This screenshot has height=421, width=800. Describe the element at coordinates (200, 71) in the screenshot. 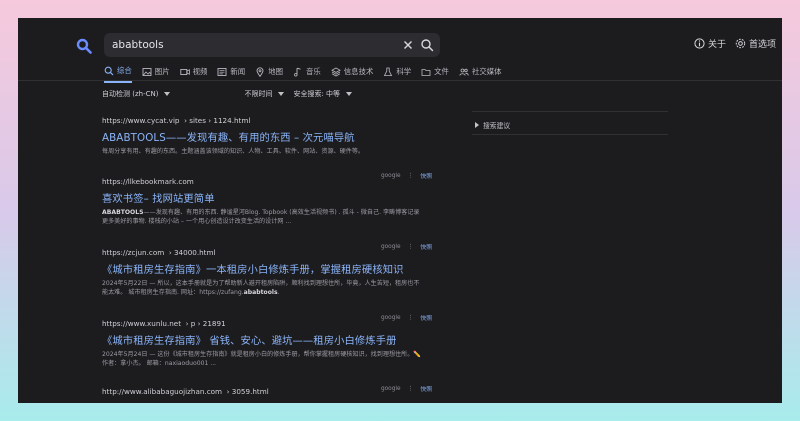

I see `tab-label: 视频` at that location.